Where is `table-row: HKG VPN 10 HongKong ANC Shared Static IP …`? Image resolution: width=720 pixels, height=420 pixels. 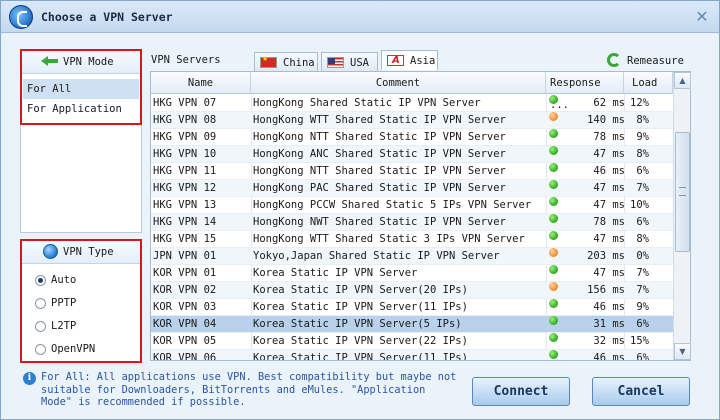
table-row: HKG VPN 10 HongKong ANC Shared Static IP … is located at coordinates (412, 154).